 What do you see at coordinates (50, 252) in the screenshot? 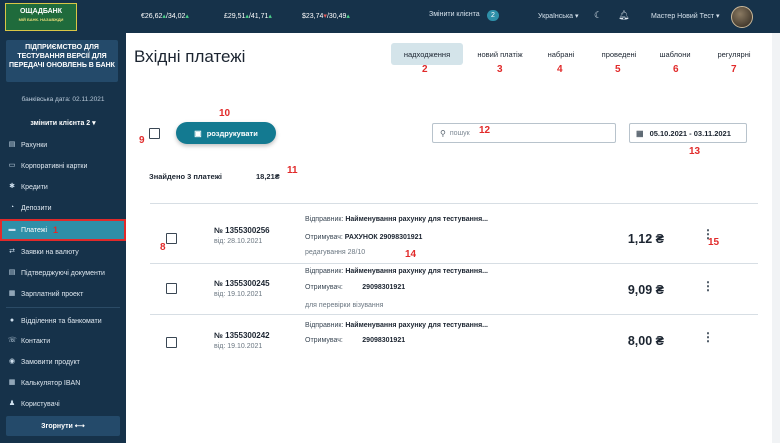
I see `sidebar-item-label: Заявки на валюту` at bounding box center [50, 252].